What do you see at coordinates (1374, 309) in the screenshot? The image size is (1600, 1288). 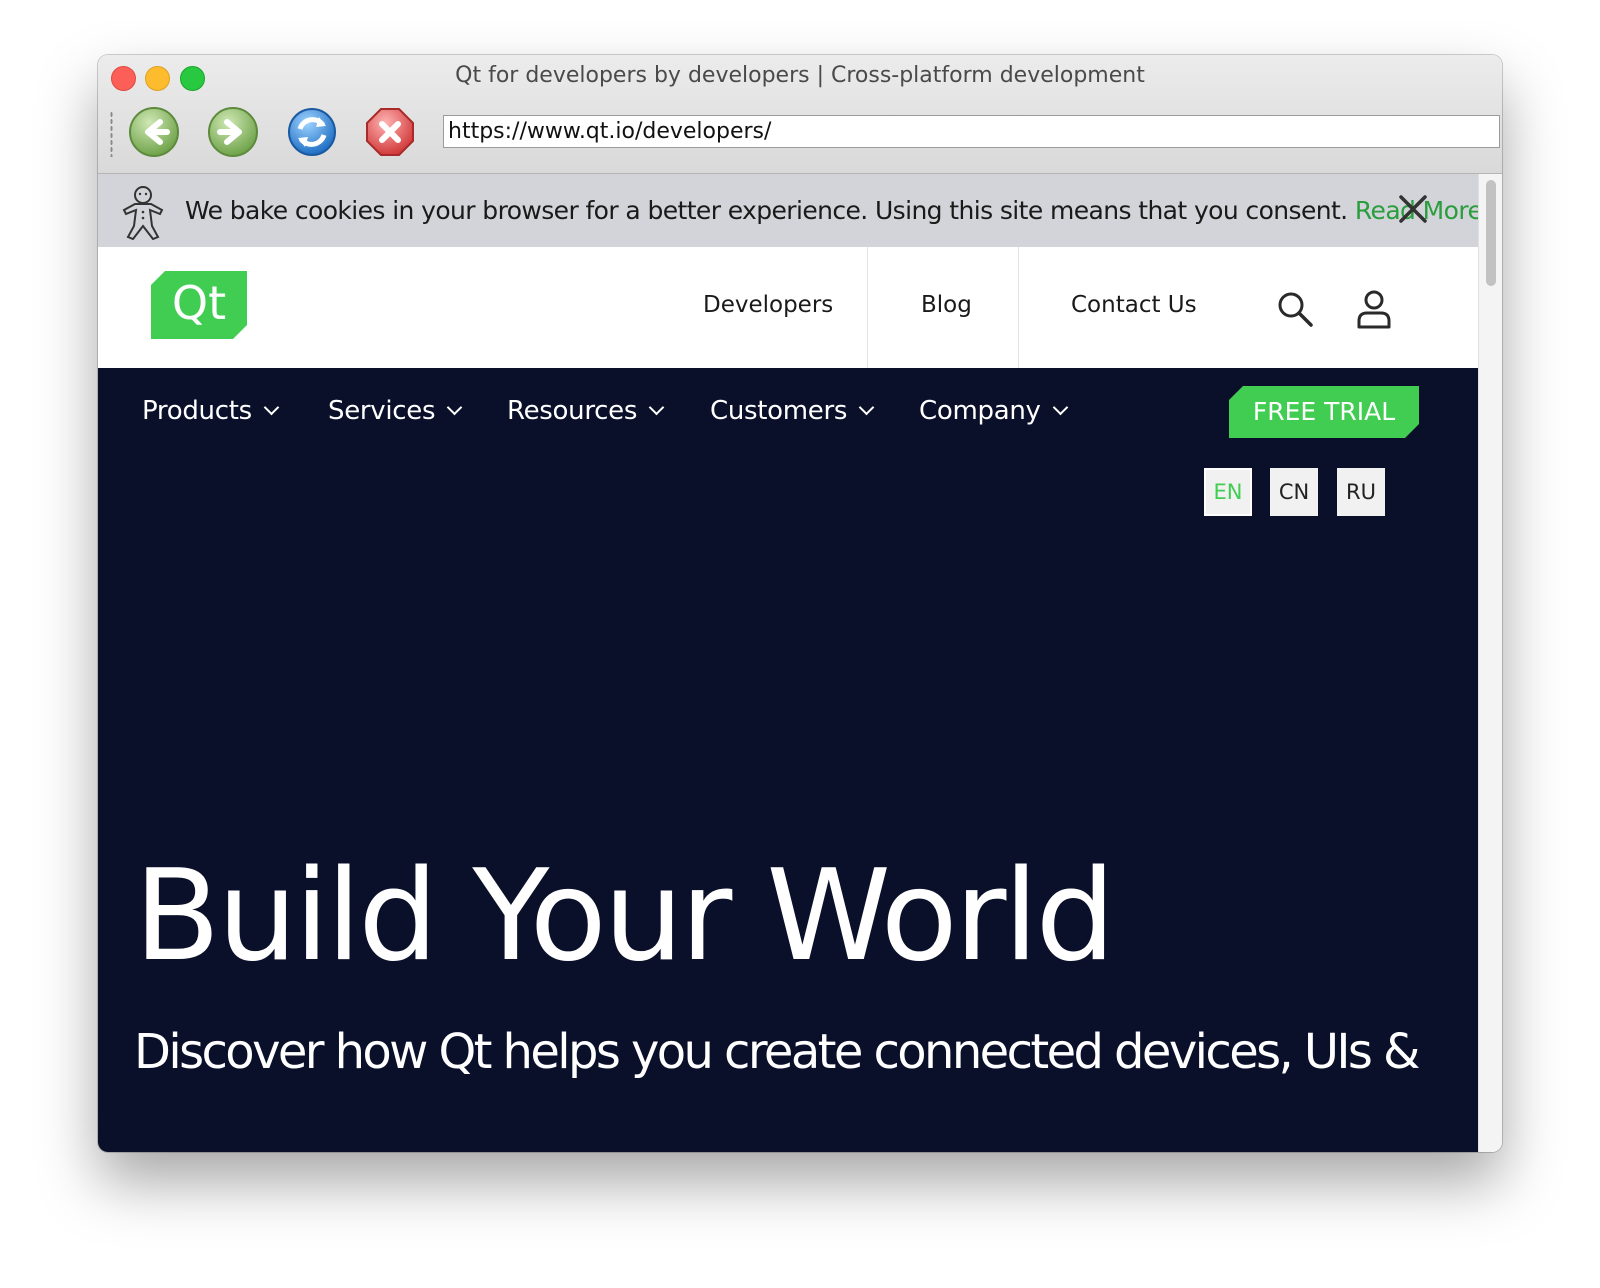 I see `user-icon` at bounding box center [1374, 309].